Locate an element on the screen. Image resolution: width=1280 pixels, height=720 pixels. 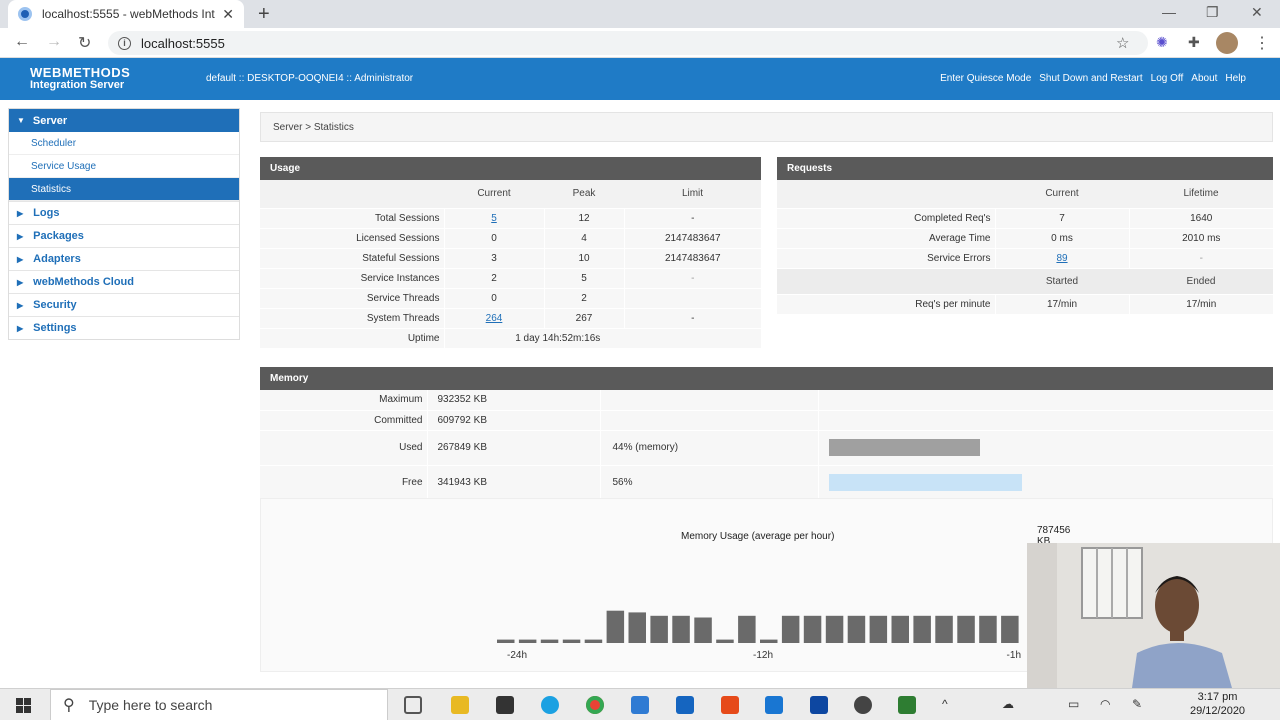
windows-start-icon is located at coordinates (23, 705).